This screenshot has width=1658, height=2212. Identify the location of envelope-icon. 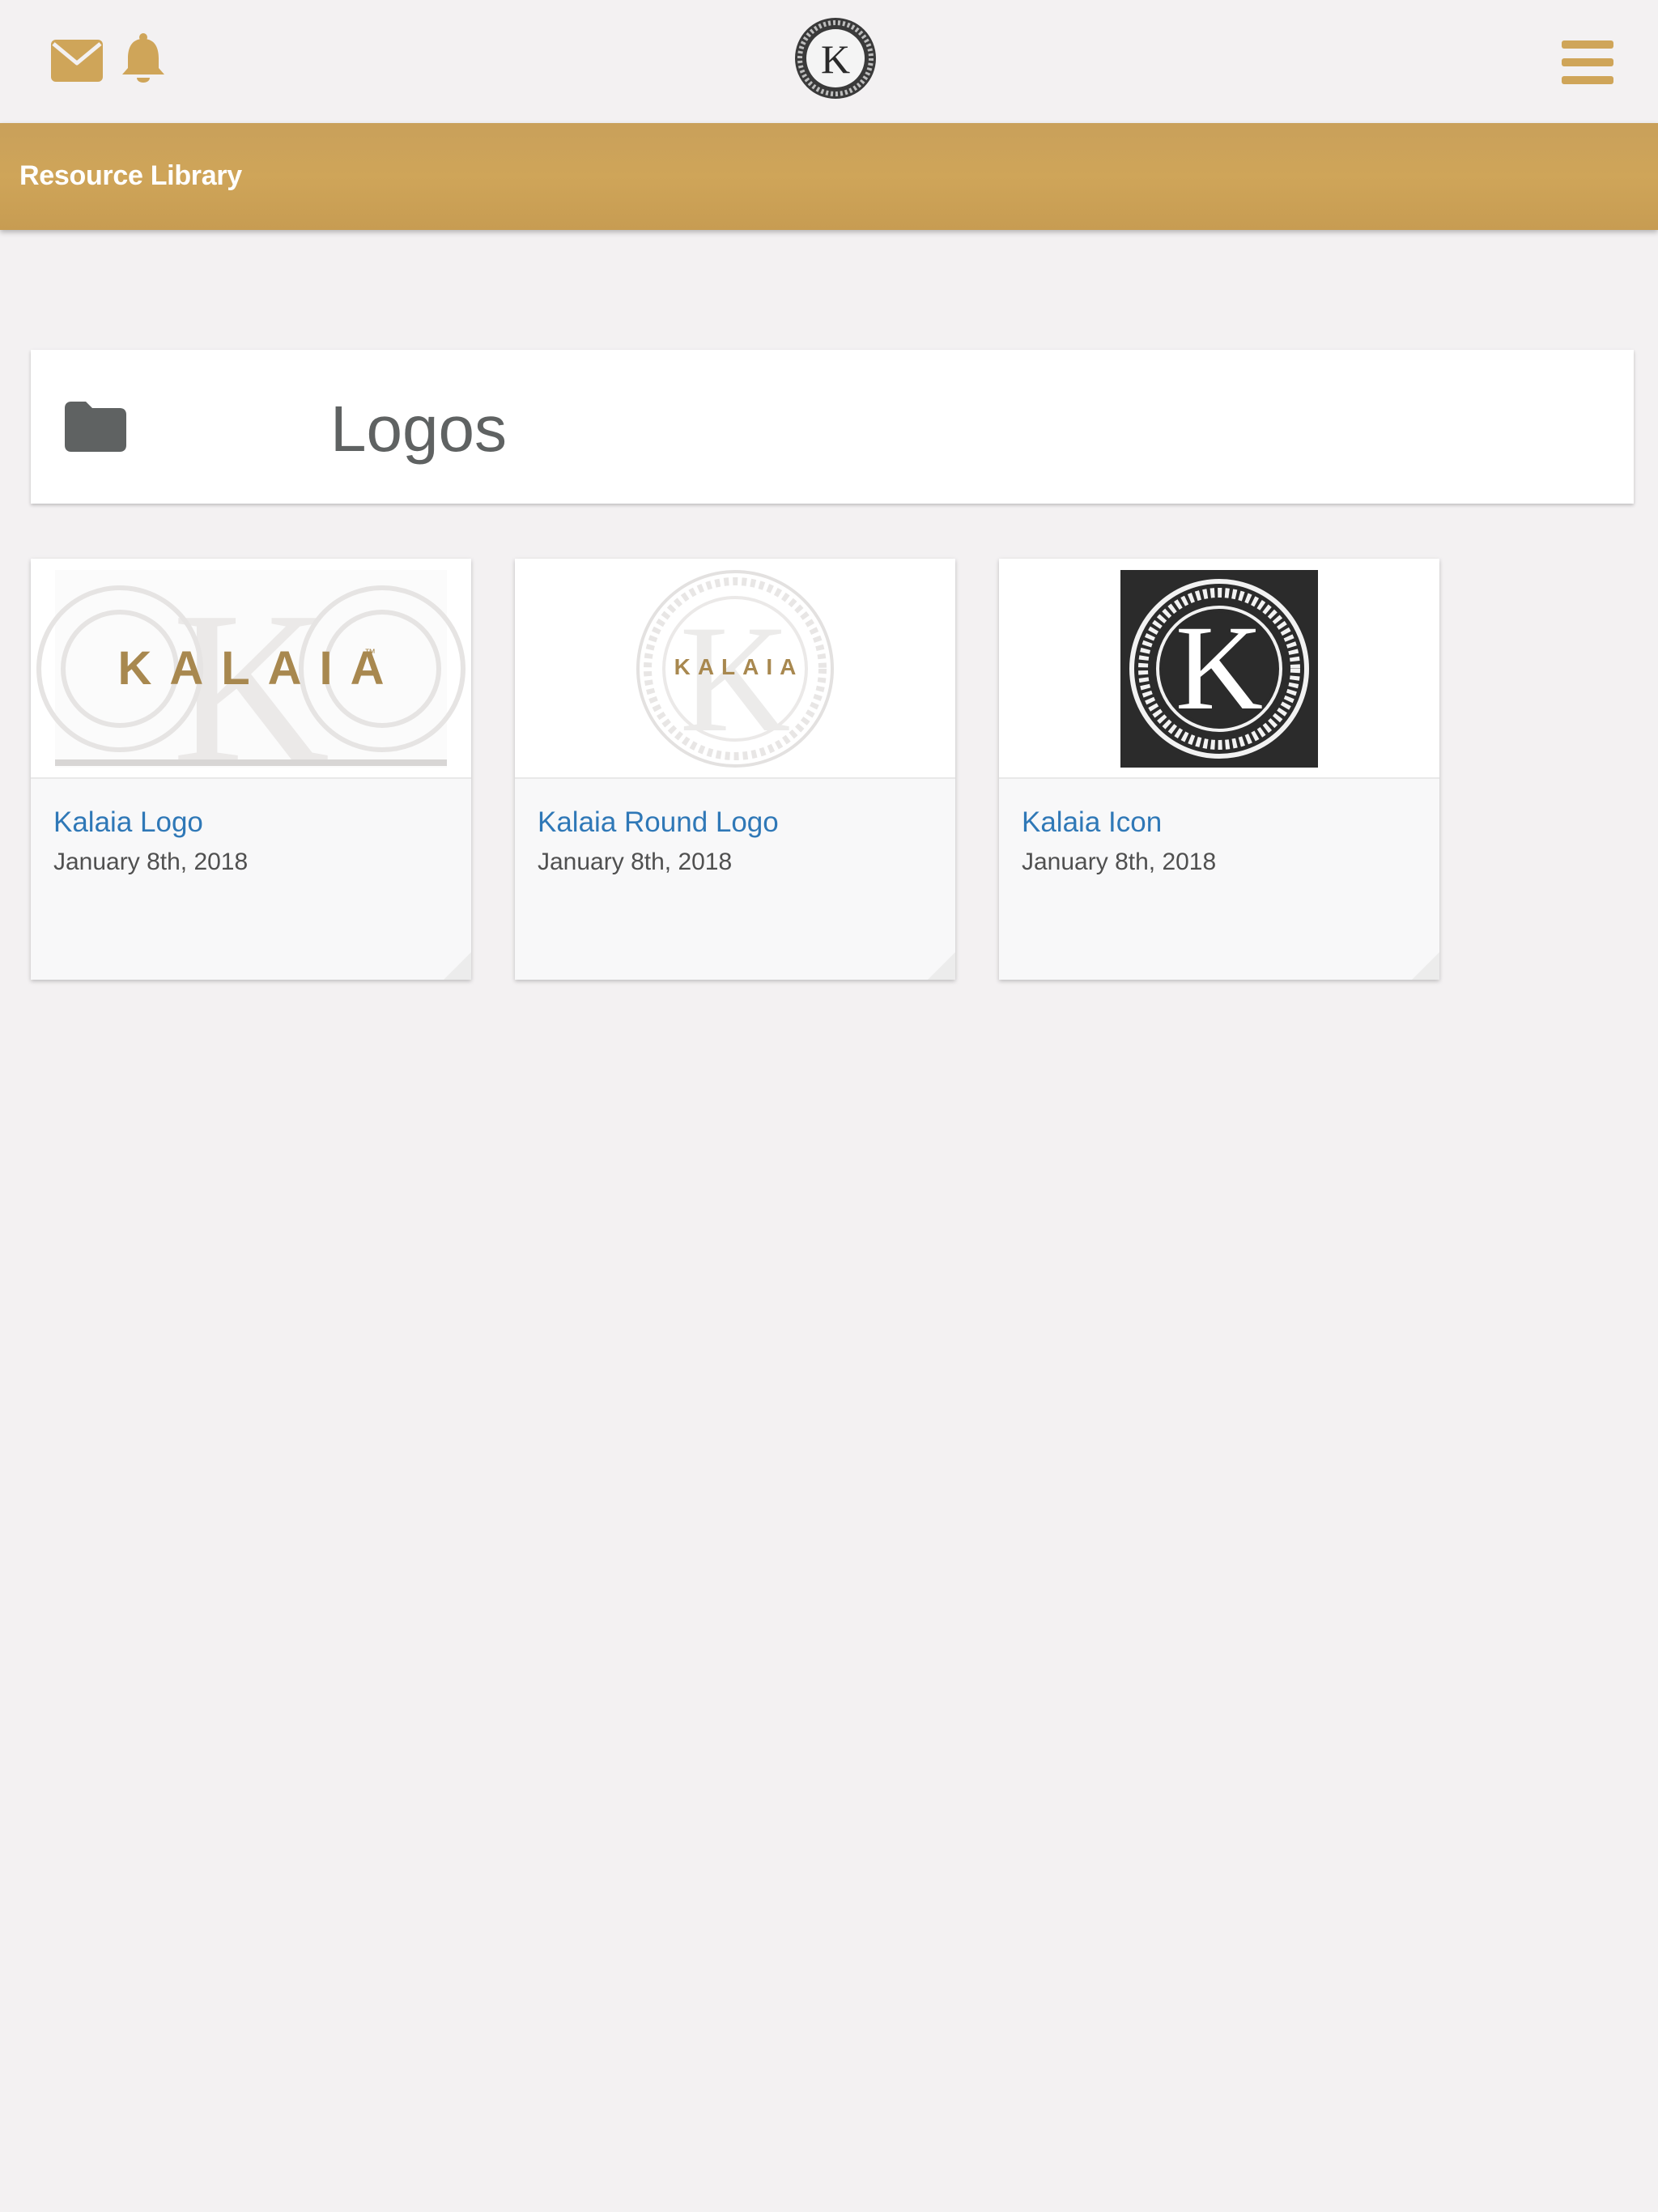
(77, 61).